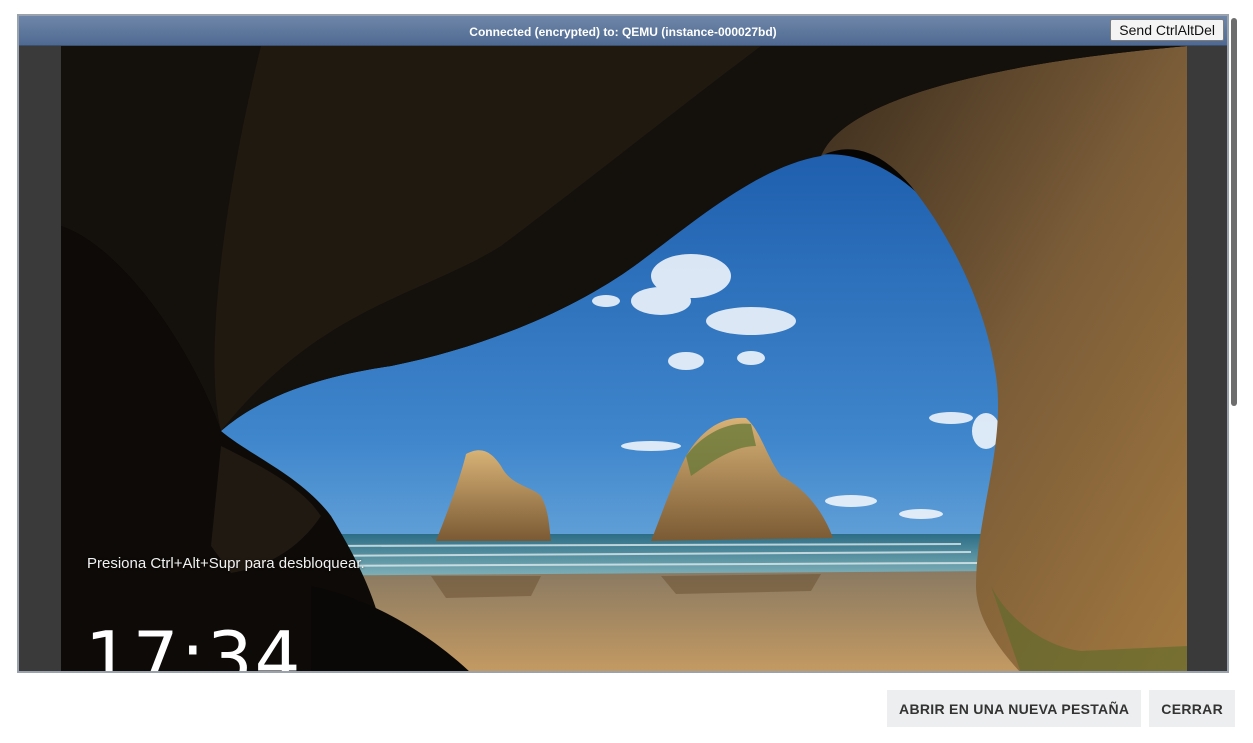  I want to click on lock-screen-clock: 17:34, so click(194, 644).